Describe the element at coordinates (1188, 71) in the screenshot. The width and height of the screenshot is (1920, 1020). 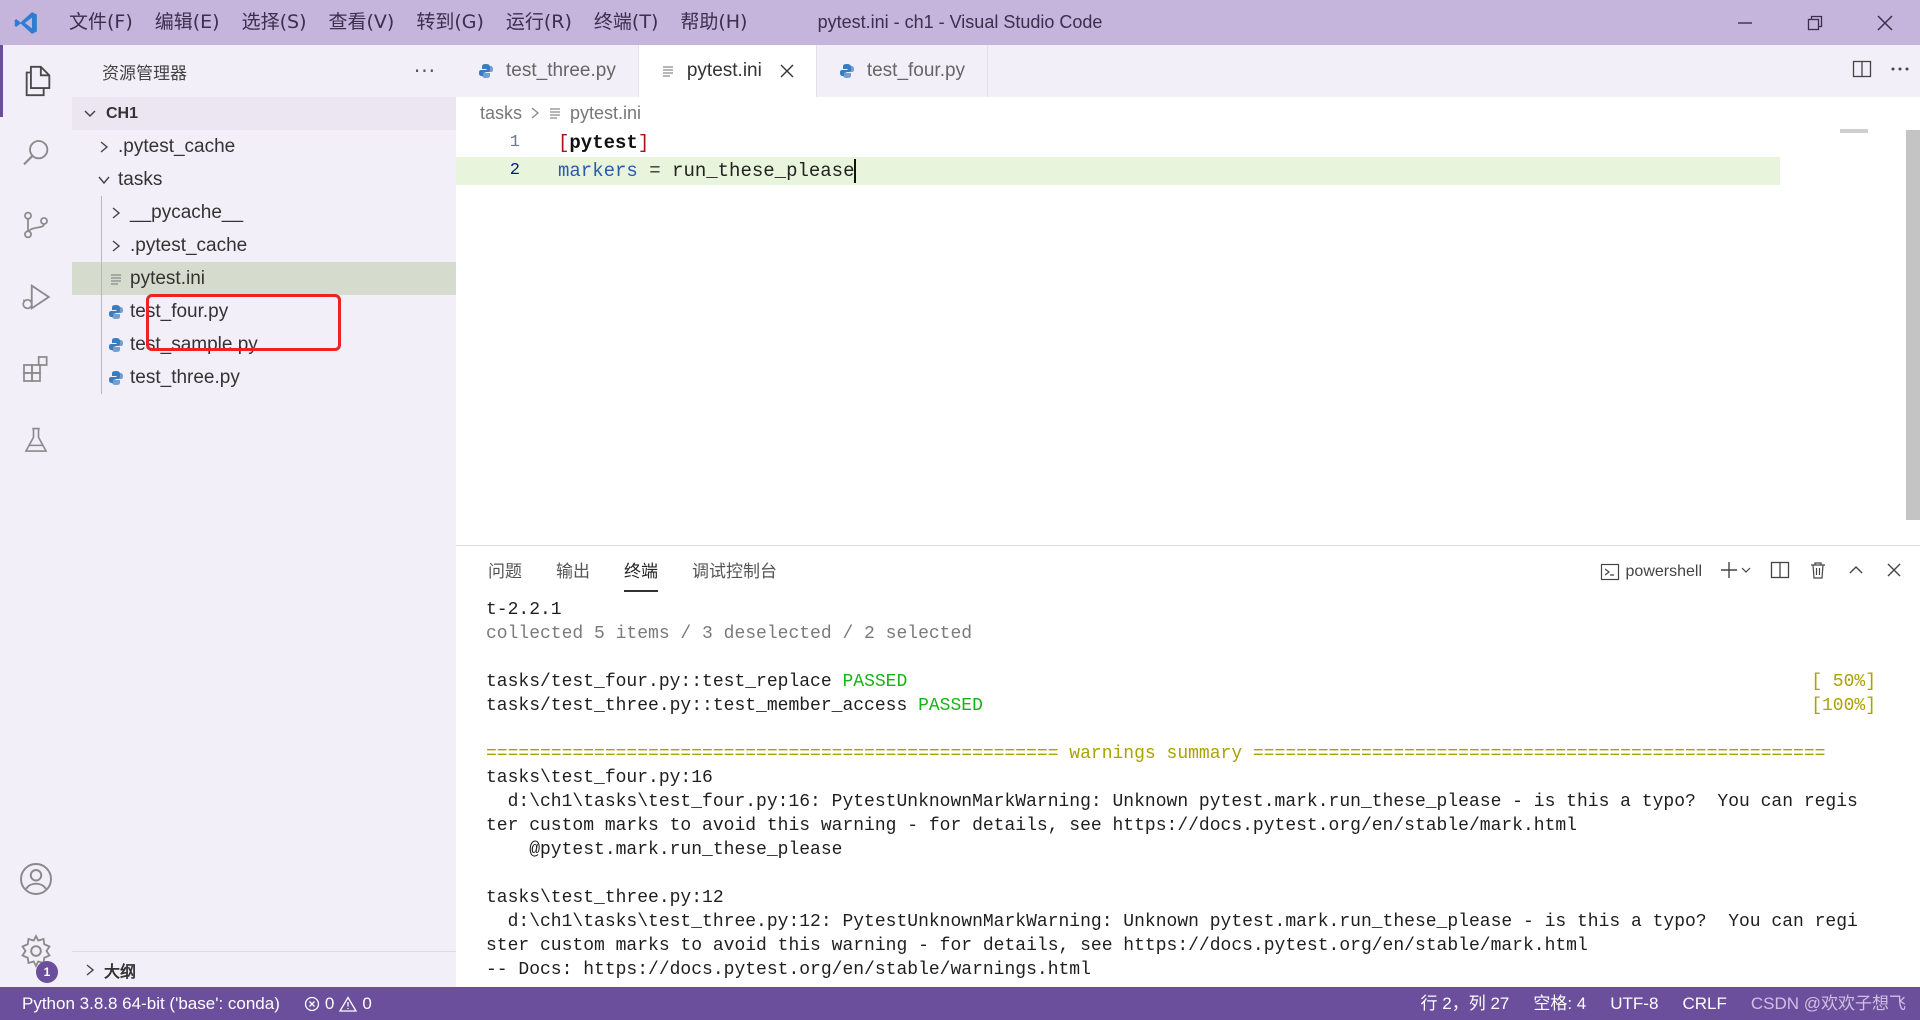
I see `editor-tabs: test_three.py pytest.ini test_four.py` at that location.